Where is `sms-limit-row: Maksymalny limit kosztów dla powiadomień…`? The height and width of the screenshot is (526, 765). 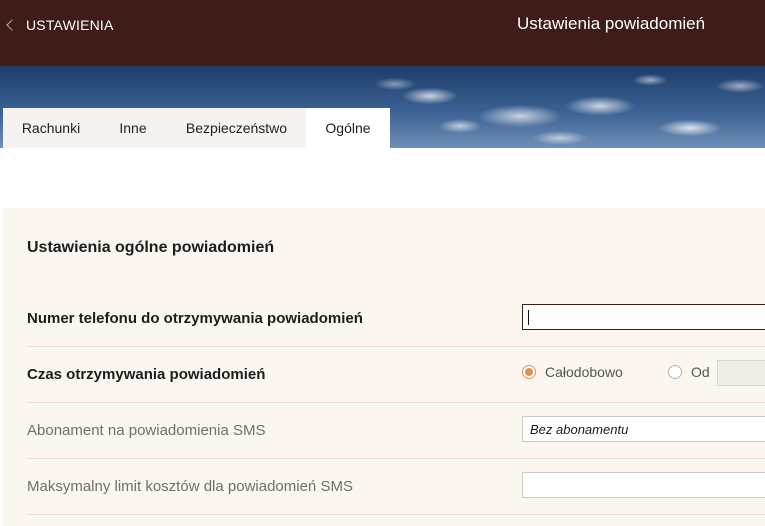
sms-limit-row: Maksymalny limit kosztów dla powiadomień… is located at coordinates (396, 486).